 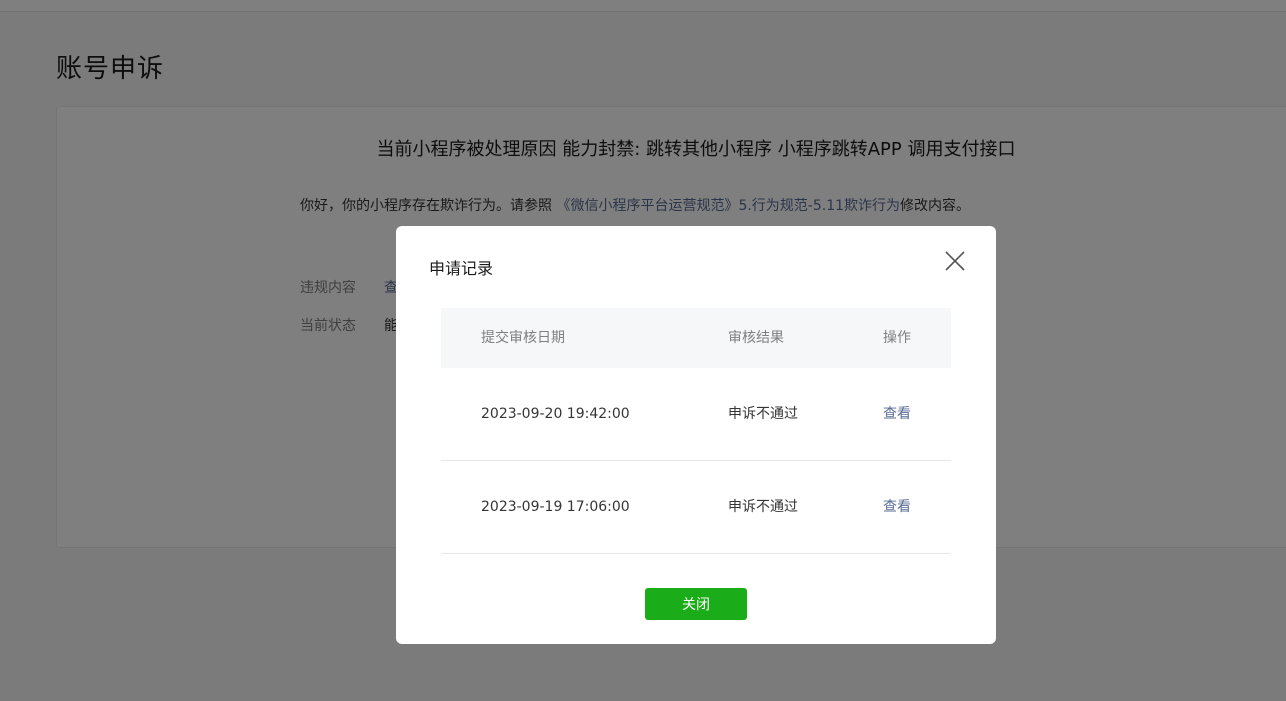 What do you see at coordinates (523, 338) in the screenshot?
I see `column-header-date: 提交审核日期` at bounding box center [523, 338].